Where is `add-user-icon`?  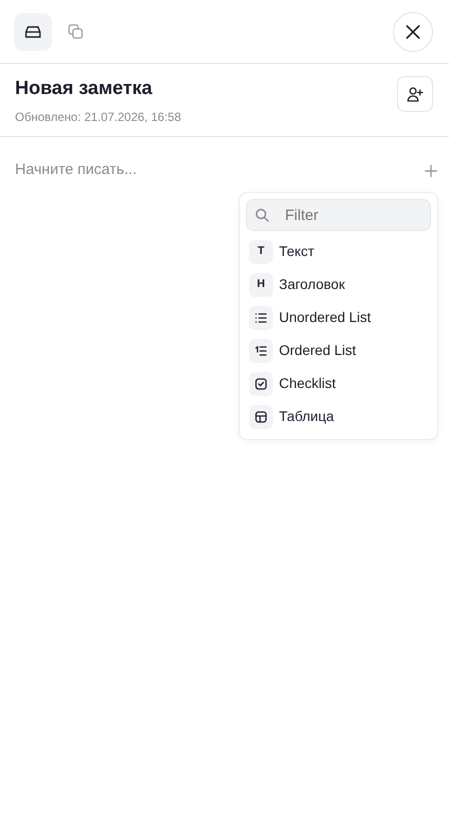 add-user-icon is located at coordinates (415, 94).